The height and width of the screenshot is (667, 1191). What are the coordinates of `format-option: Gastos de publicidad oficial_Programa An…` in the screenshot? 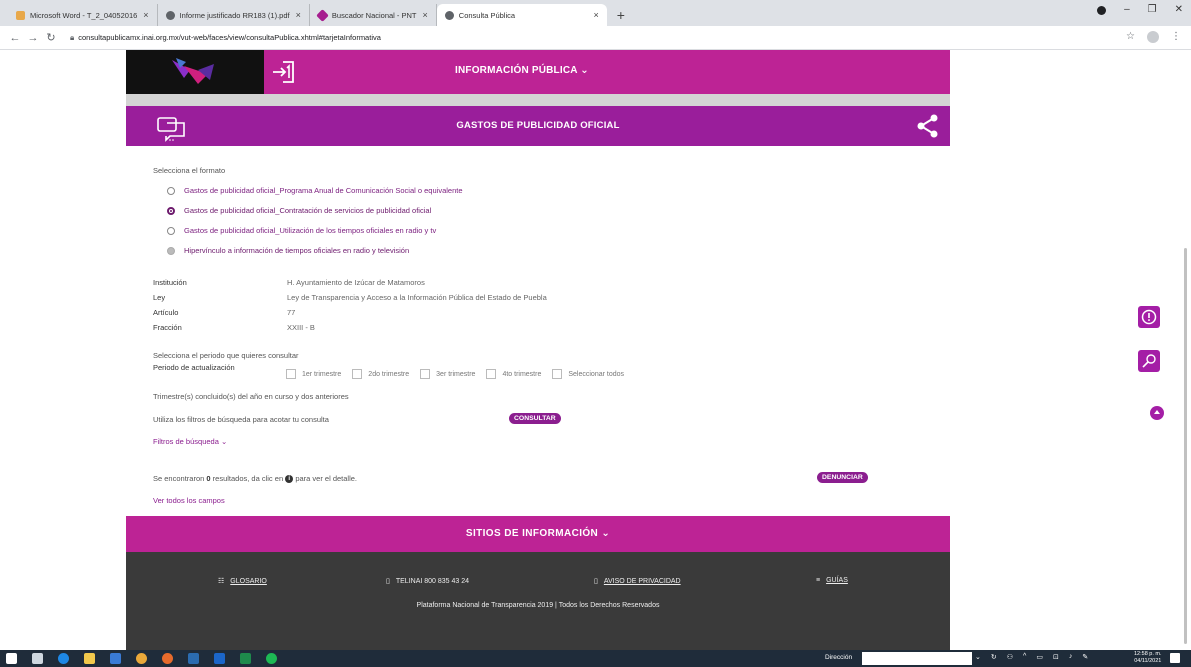 It's located at (315, 190).